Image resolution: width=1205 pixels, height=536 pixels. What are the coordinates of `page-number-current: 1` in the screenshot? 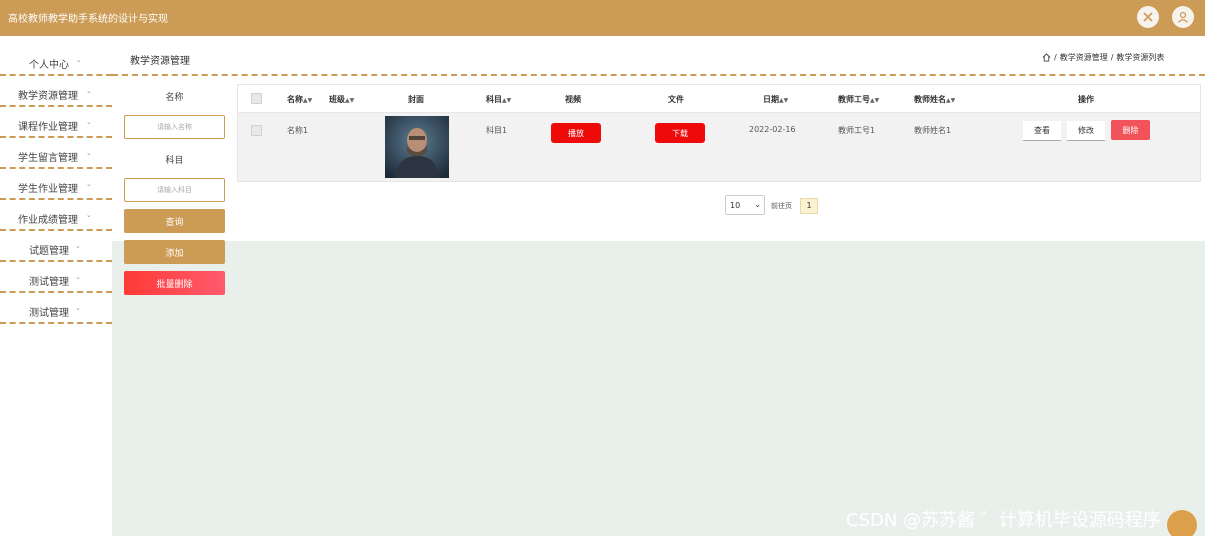 It's located at (809, 206).